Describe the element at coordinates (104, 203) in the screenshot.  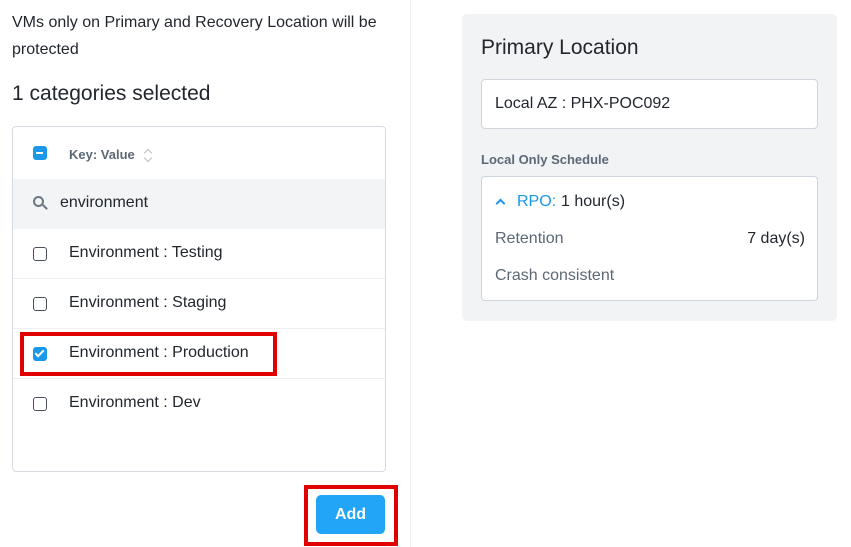
I see `search-input: environment` at that location.